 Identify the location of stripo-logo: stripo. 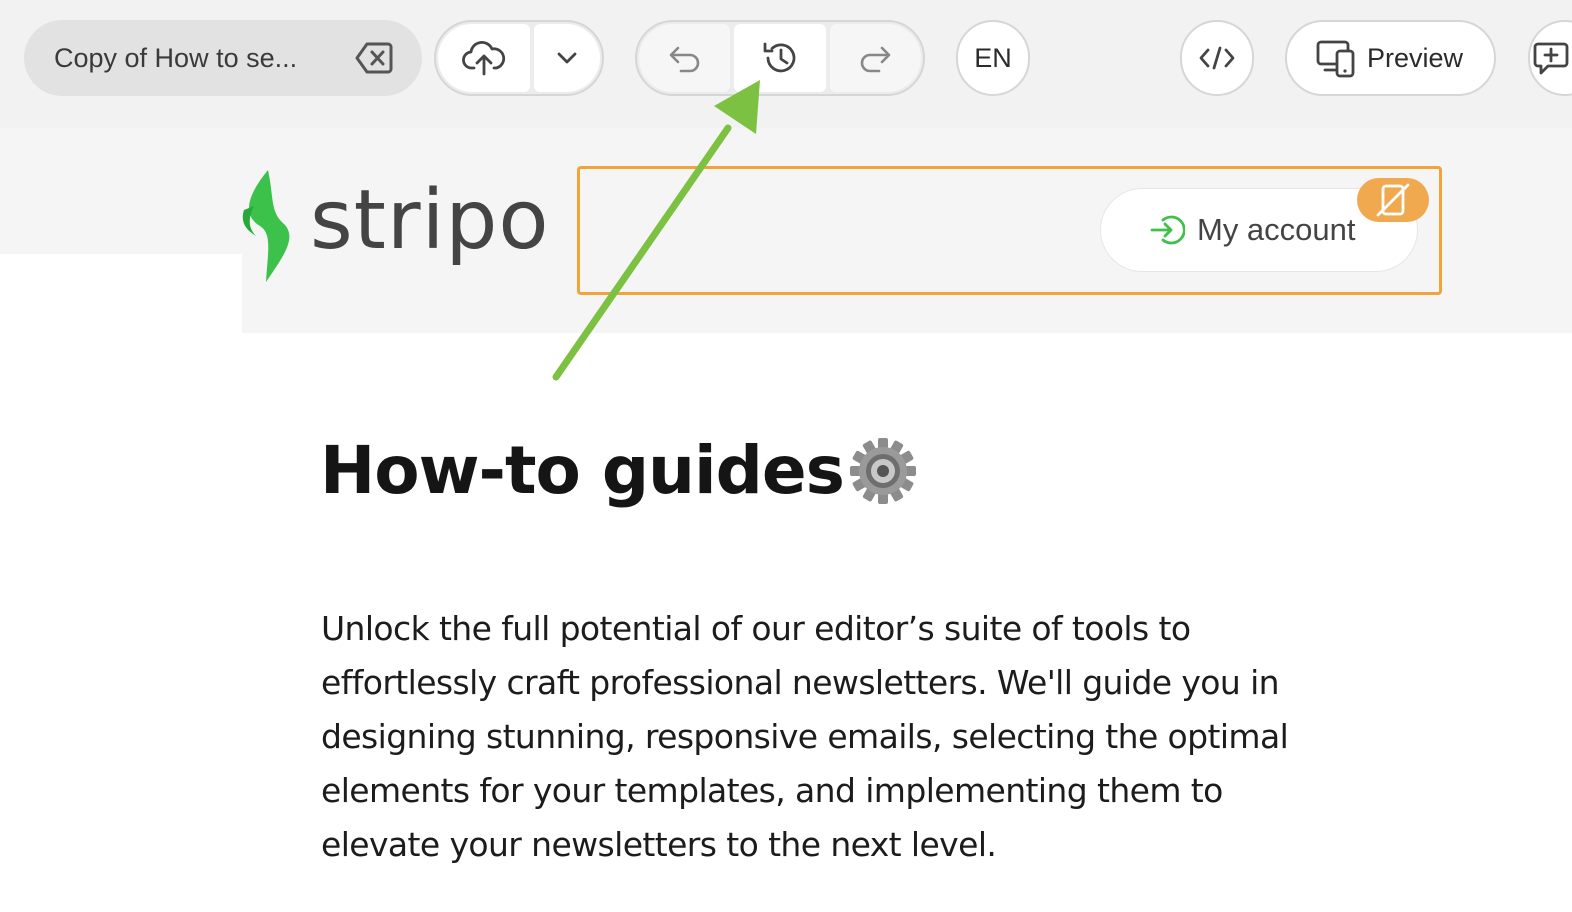
(395, 226).